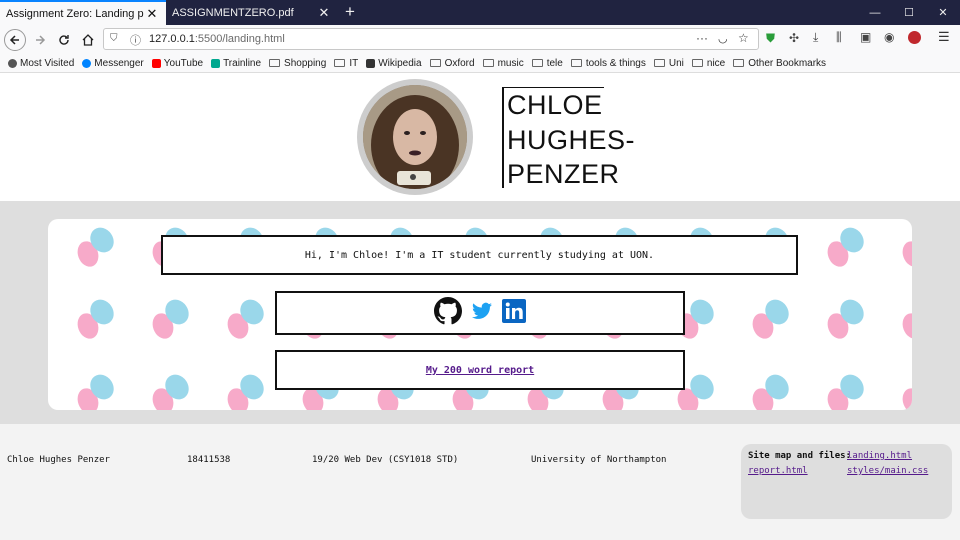  I want to click on bookmark-label: IT, so click(354, 63).